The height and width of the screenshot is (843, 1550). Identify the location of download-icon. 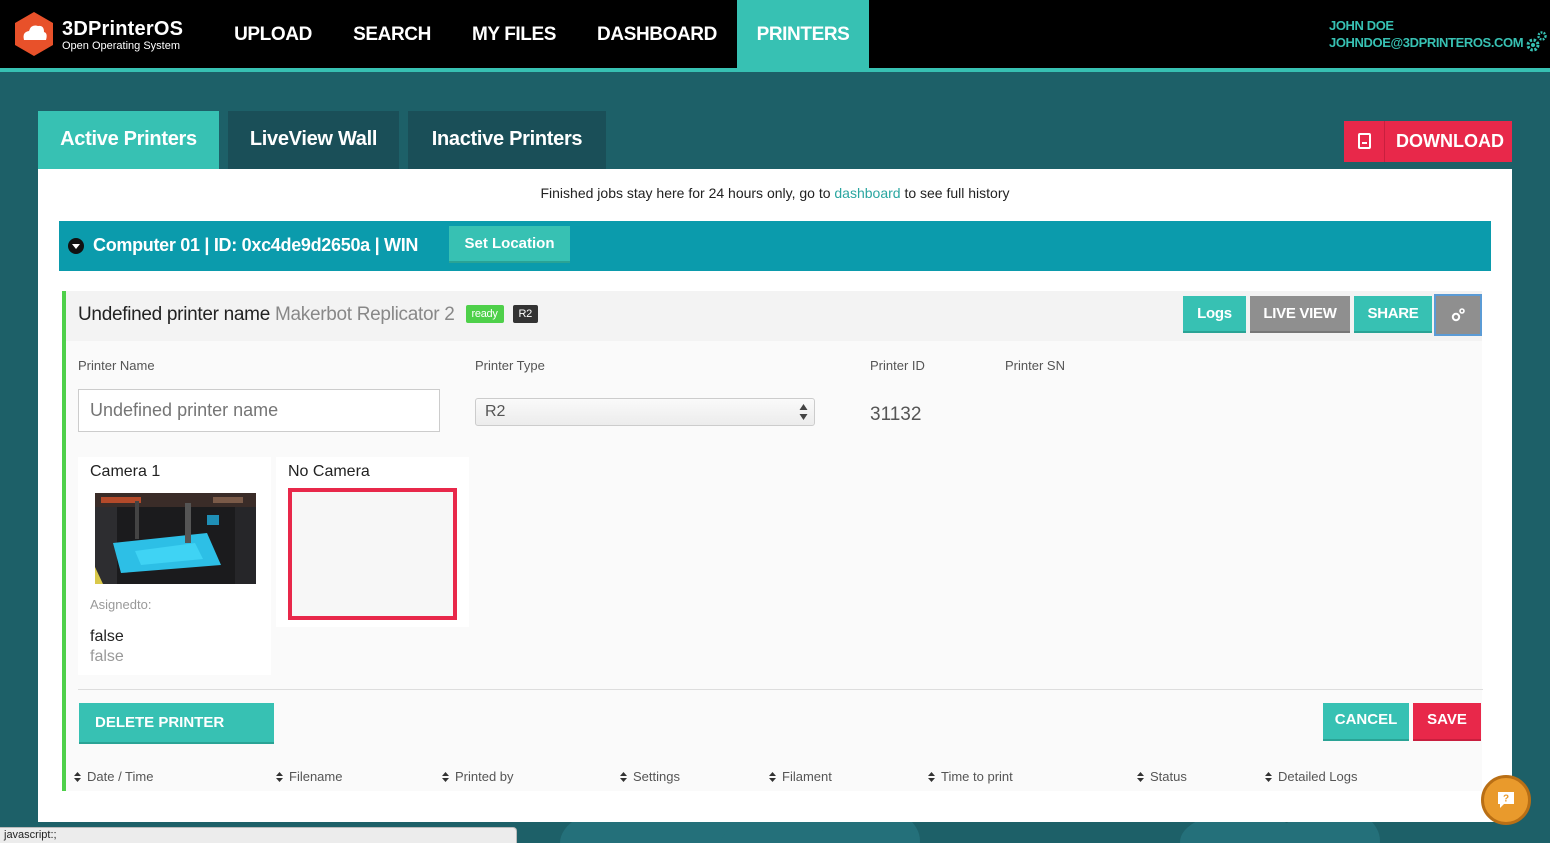
(1364, 141).